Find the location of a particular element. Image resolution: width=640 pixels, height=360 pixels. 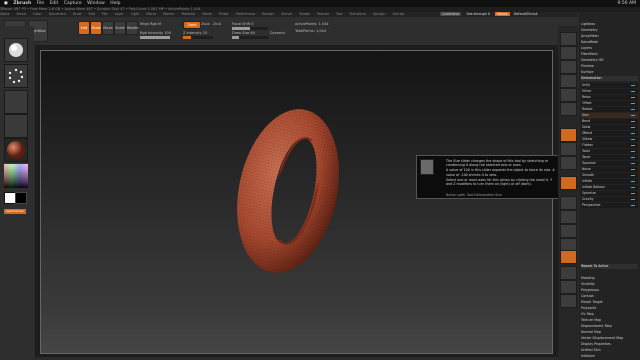

frame-button is located at coordinates (568, 203).